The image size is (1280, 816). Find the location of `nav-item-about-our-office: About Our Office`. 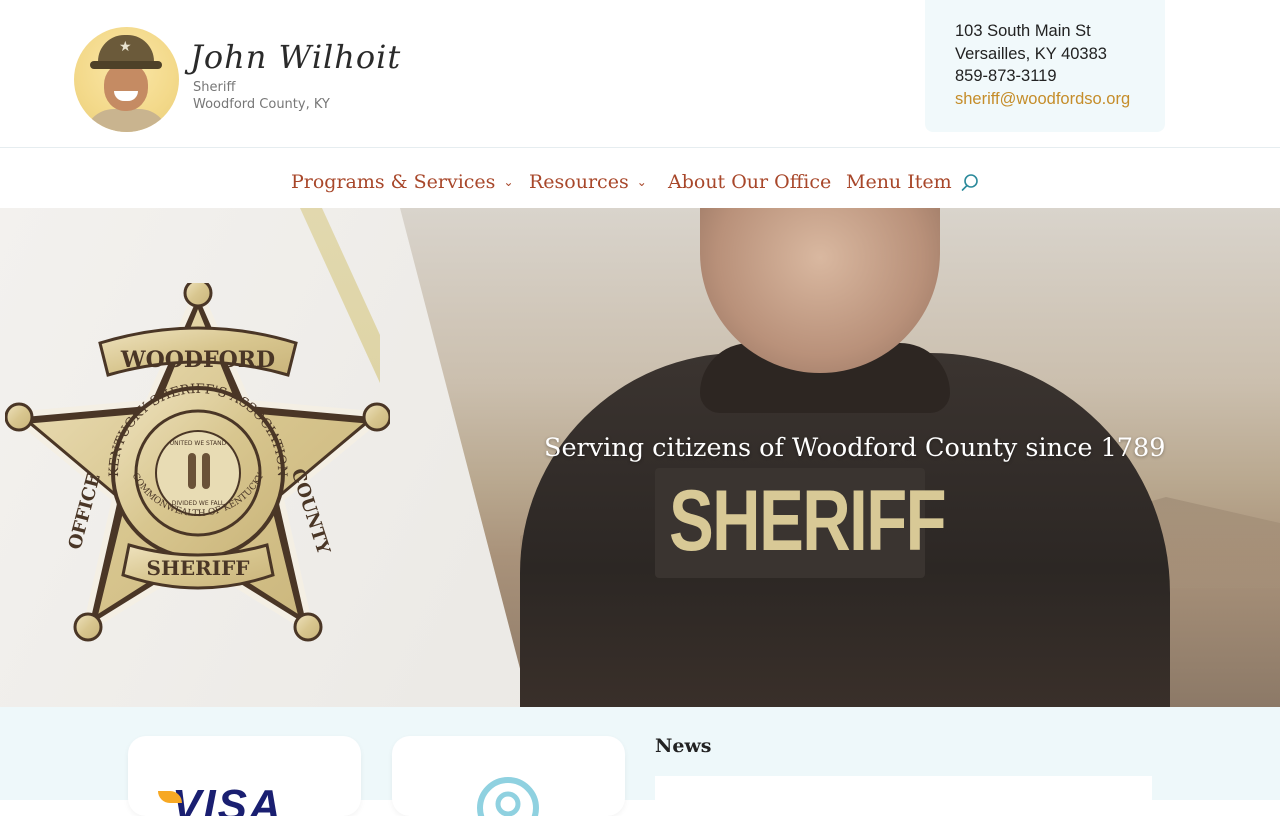

nav-item-about-our-office: About Our Office is located at coordinates (749, 182).